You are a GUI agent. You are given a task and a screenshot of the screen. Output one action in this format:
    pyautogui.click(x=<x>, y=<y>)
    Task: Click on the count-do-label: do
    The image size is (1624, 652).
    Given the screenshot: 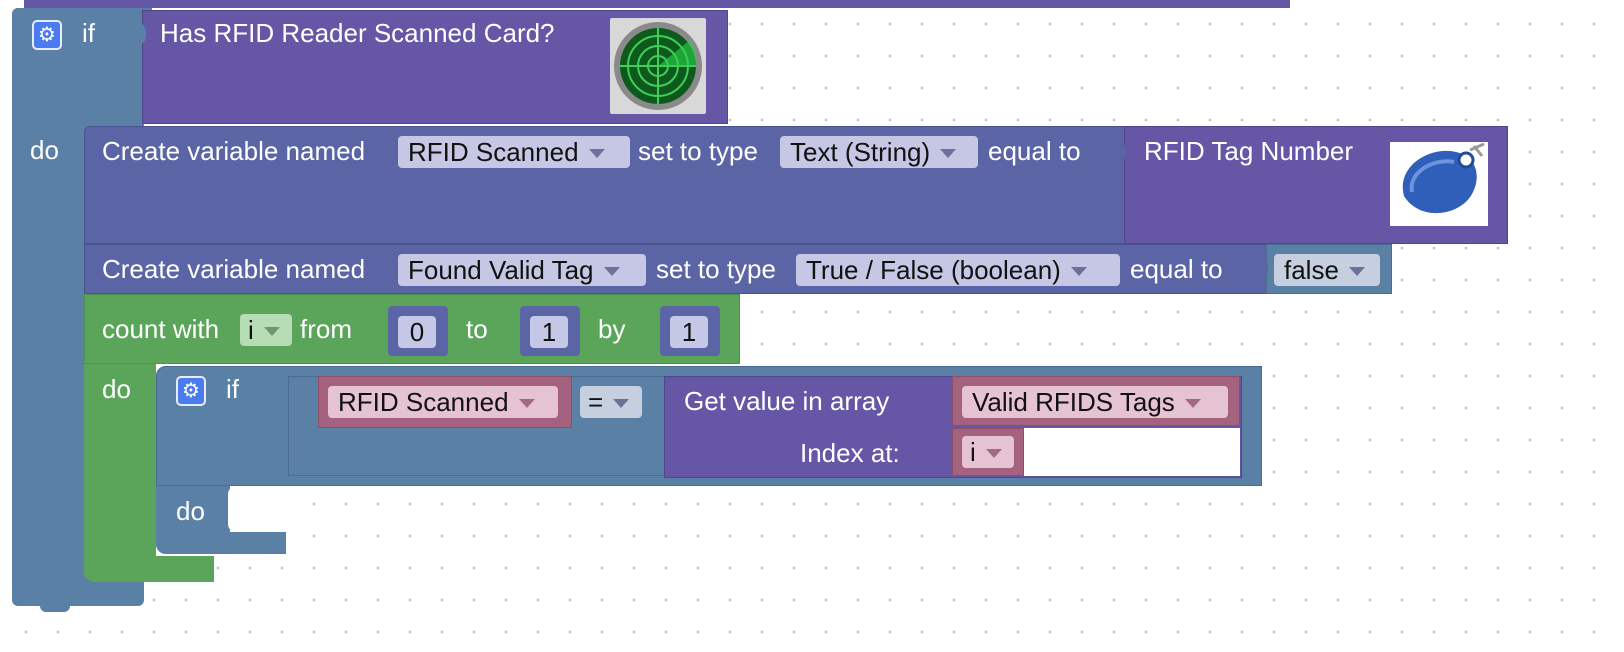 What is the action you would take?
    pyautogui.click(x=116, y=389)
    